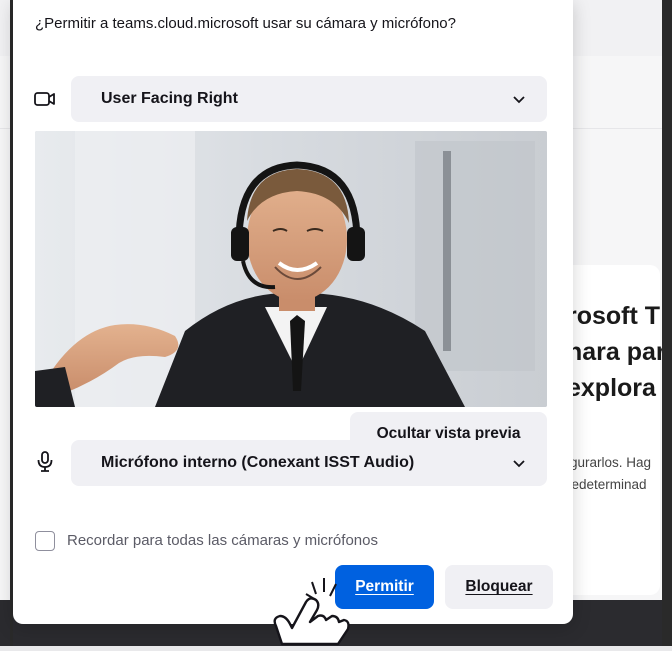 This screenshot has width=672, height=651. Describe the element at coordinates (45, 462) in the screenshot. I see `microphone-icon` at that location.